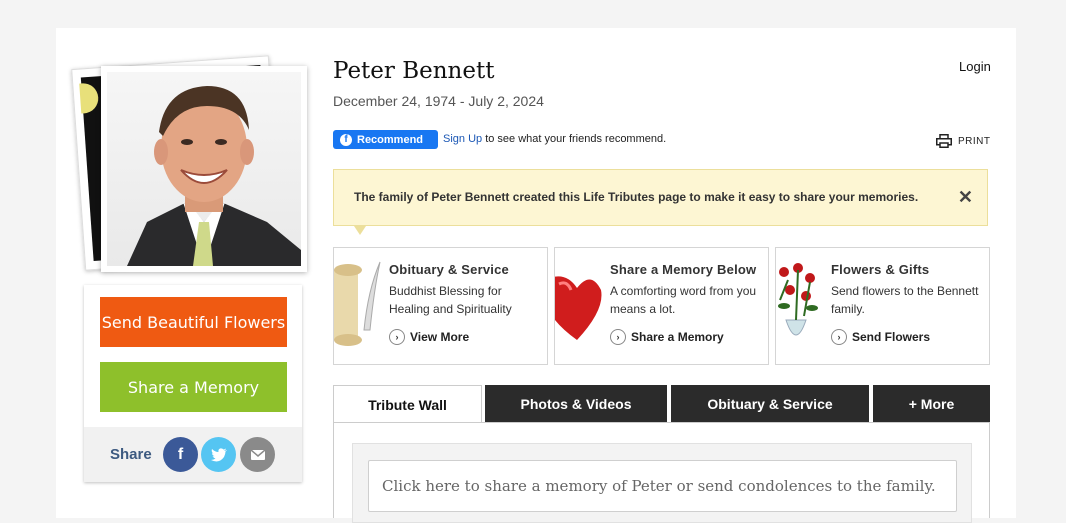  What do you see at coordinates (800, 305) in the screenshot?
I see `rose-vase-icon` at bounding box center [800, 305].